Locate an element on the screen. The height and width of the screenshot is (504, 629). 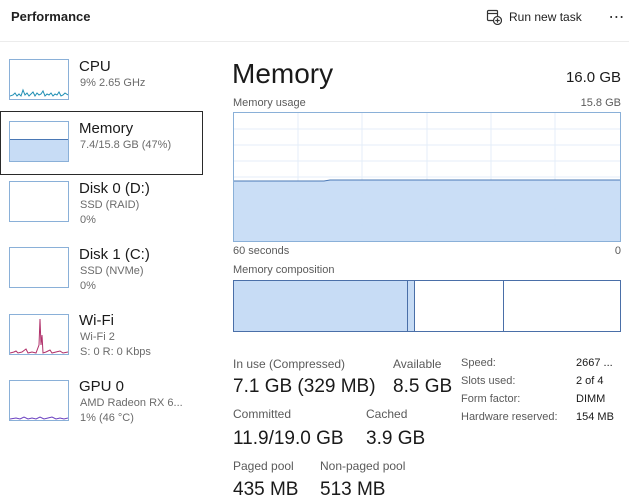
run-new-task-label: Run new task is located at coordinates (545, 17).